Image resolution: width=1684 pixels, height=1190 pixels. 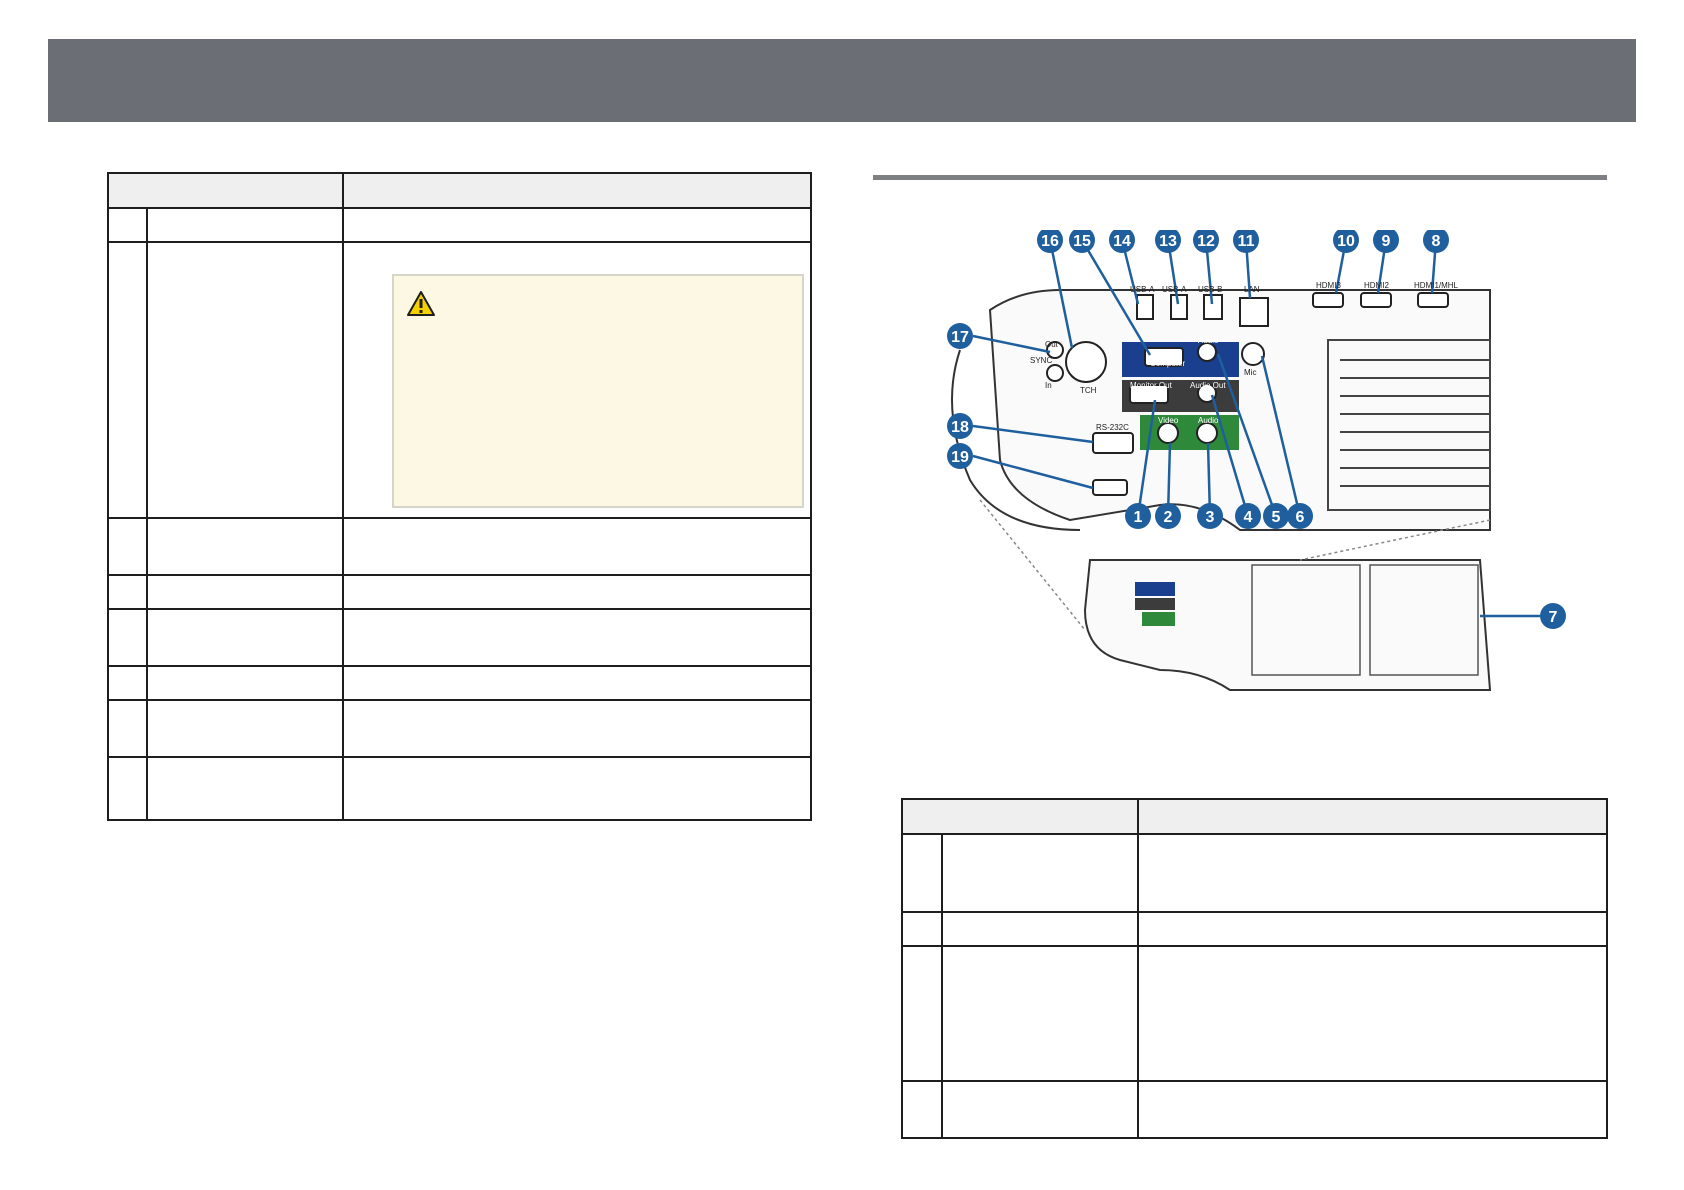 I want to click on label-audio-top: Audio, so click(x=1208, y=340).